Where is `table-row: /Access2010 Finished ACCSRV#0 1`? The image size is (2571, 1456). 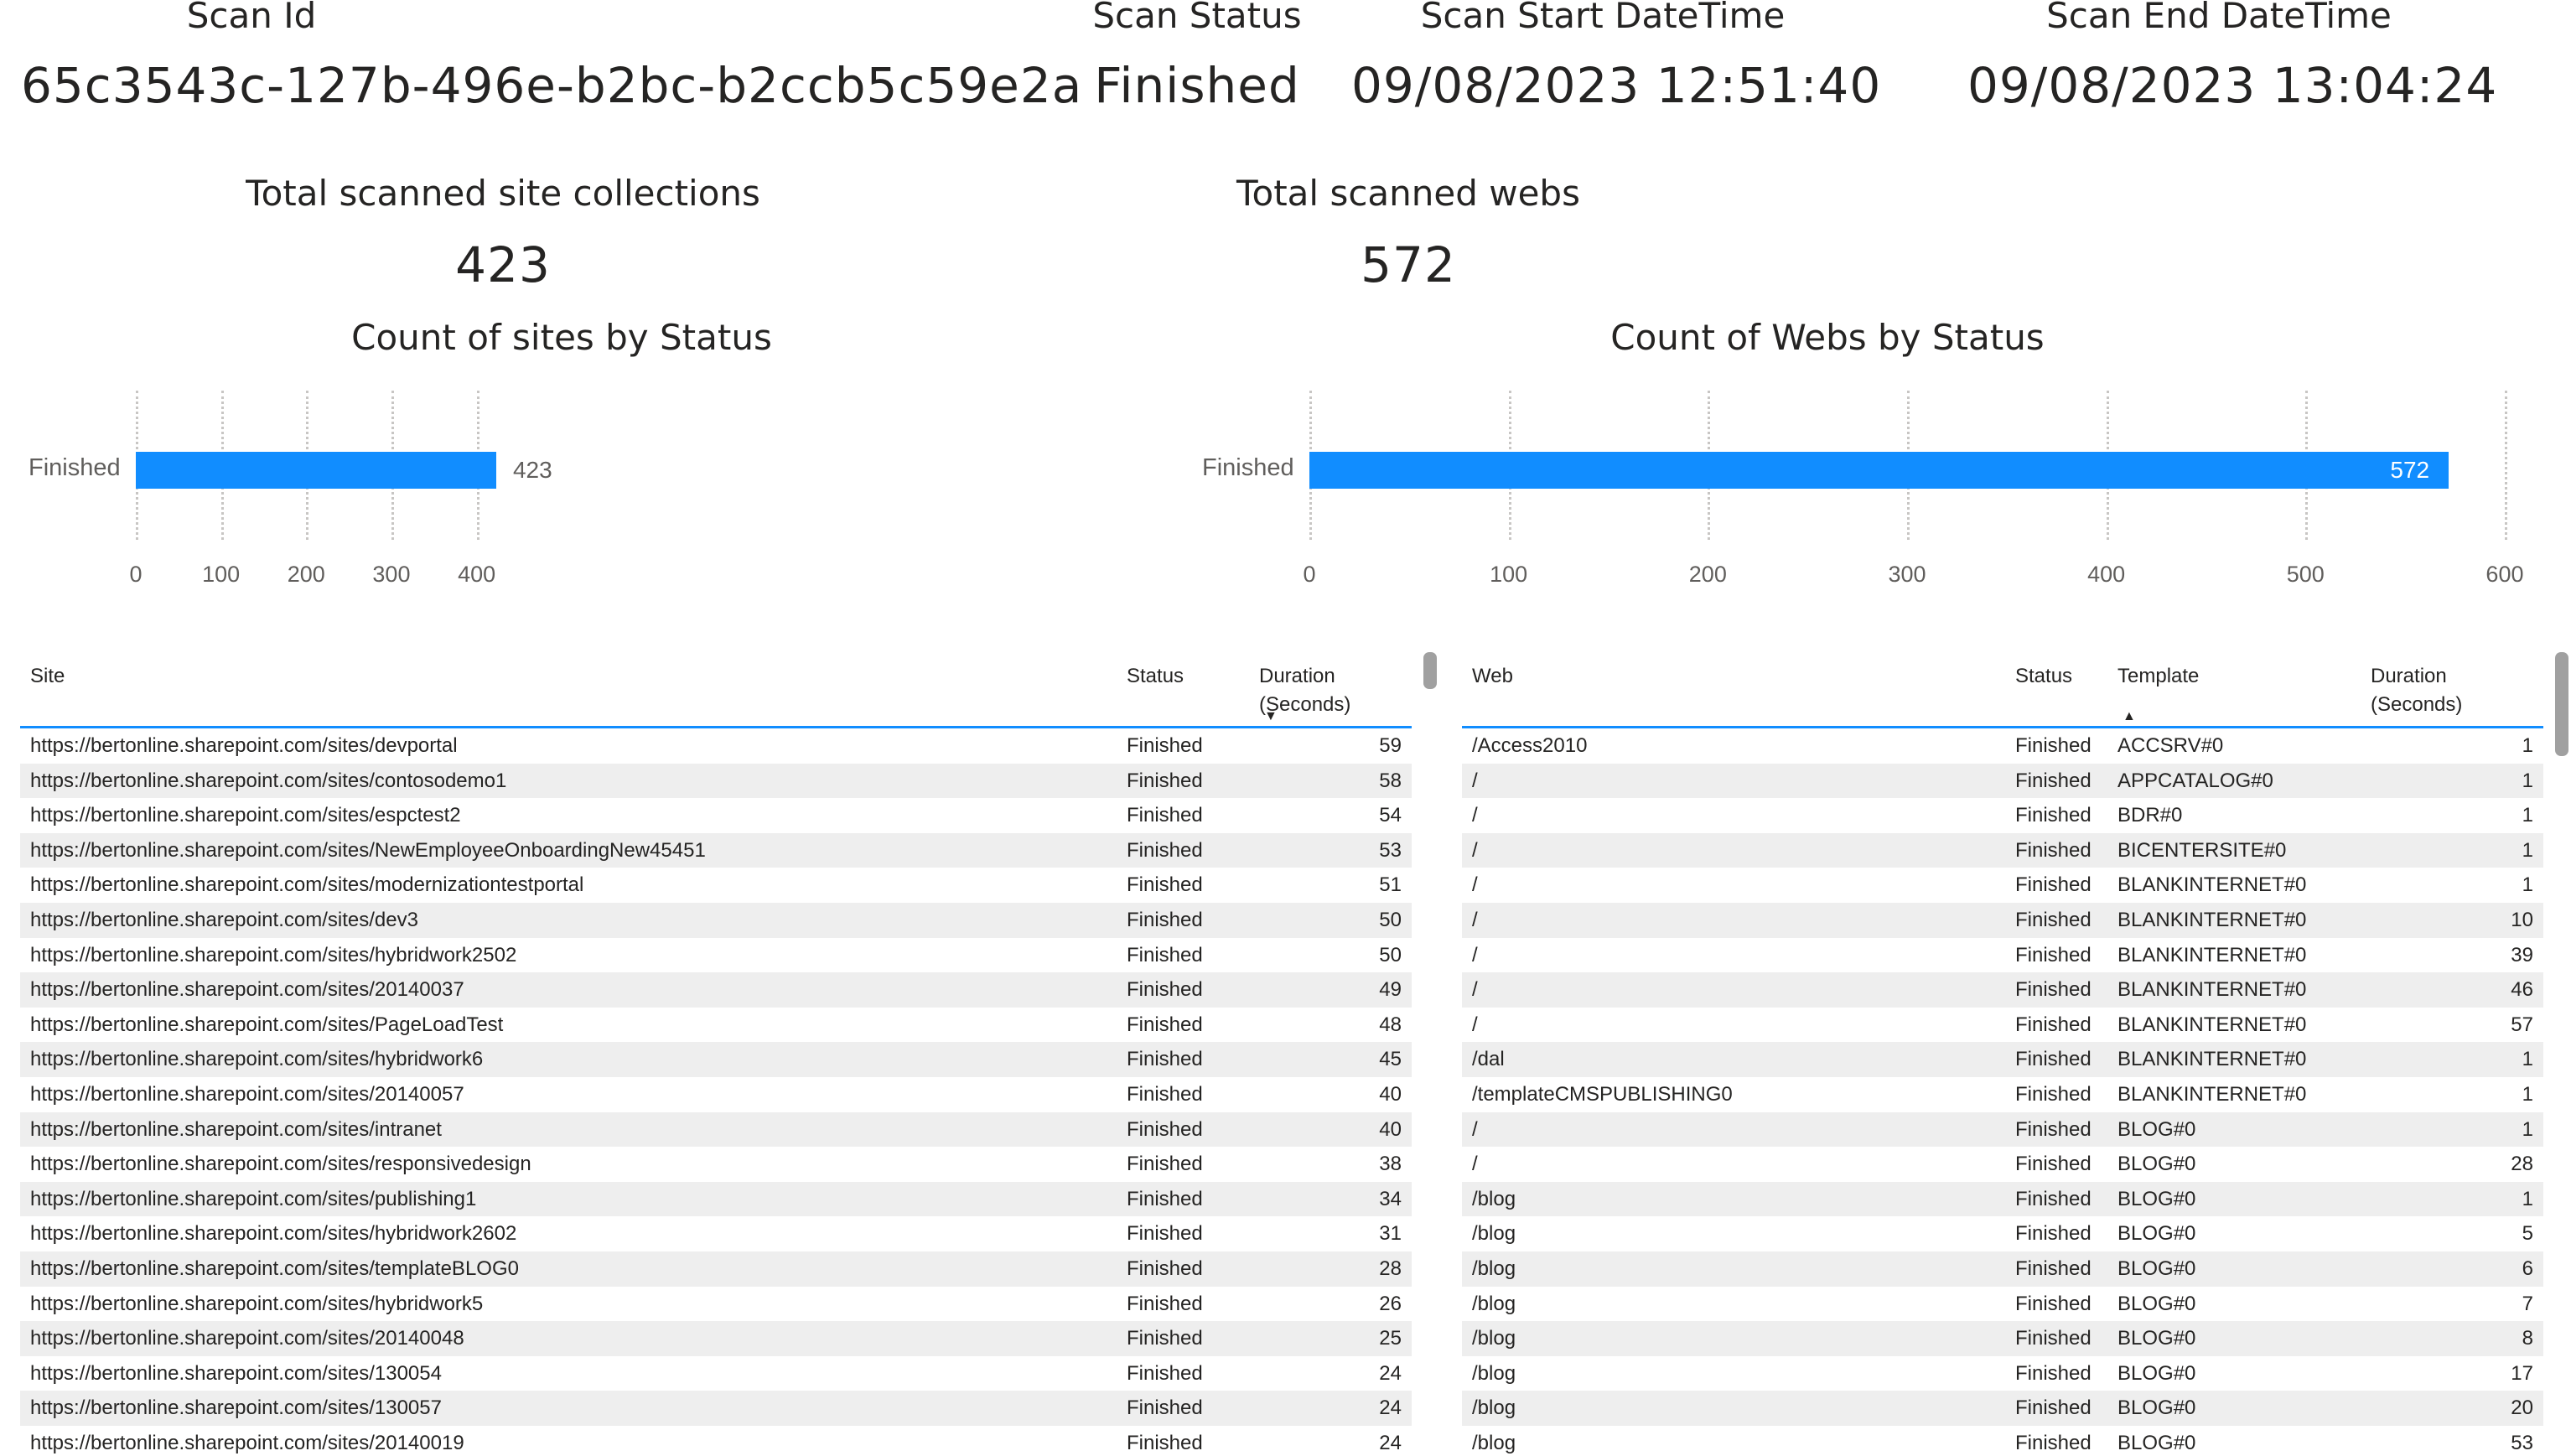 table-row: /Access2010 Finished ACCSRV#0 1 is located at coordinates (2002, 746).